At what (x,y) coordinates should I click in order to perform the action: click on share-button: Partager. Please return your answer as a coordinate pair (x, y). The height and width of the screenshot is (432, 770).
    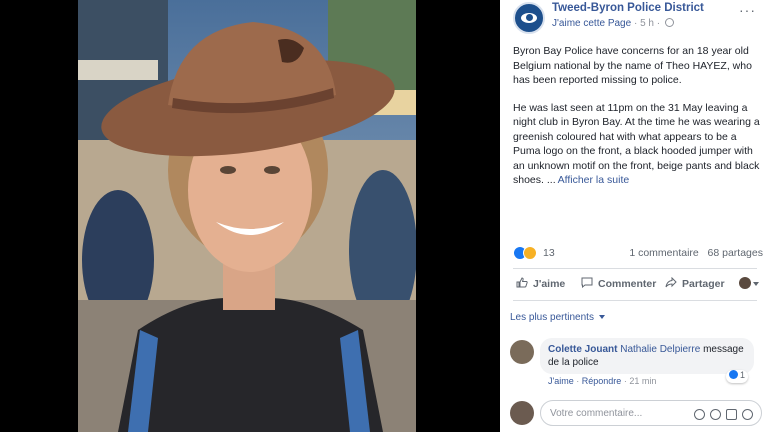
    Looking at the image, I should click on (695, 283).